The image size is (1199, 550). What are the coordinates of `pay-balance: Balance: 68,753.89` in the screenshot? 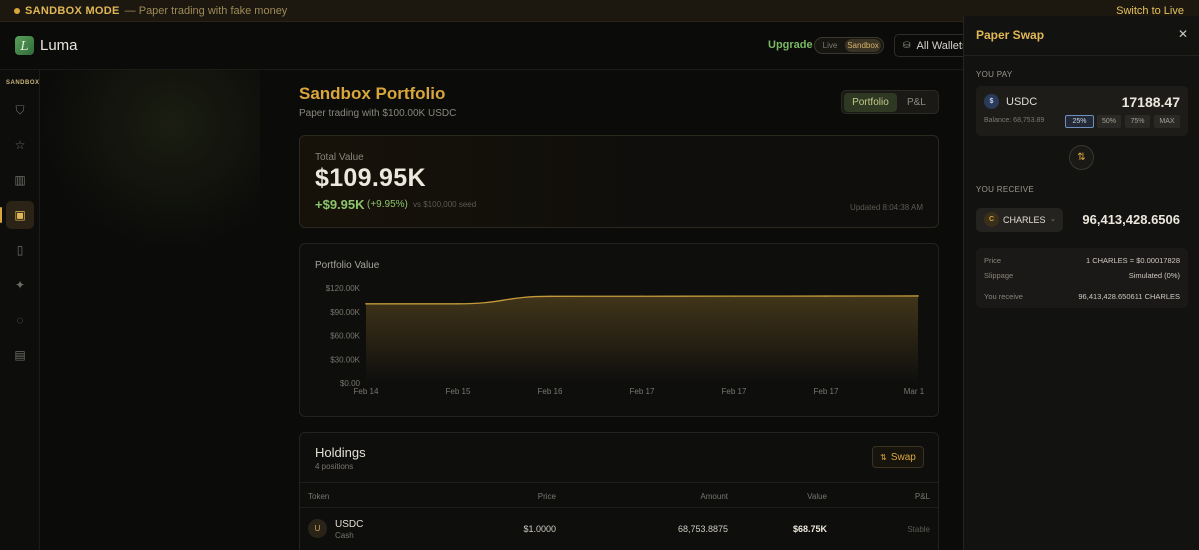 It's located at (1014, 120).